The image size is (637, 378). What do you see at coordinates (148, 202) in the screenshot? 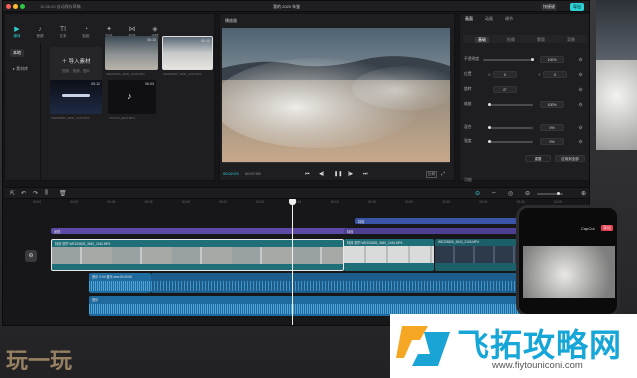
I see `ruler-tick: 00:06` at bounding box center [148, 202].